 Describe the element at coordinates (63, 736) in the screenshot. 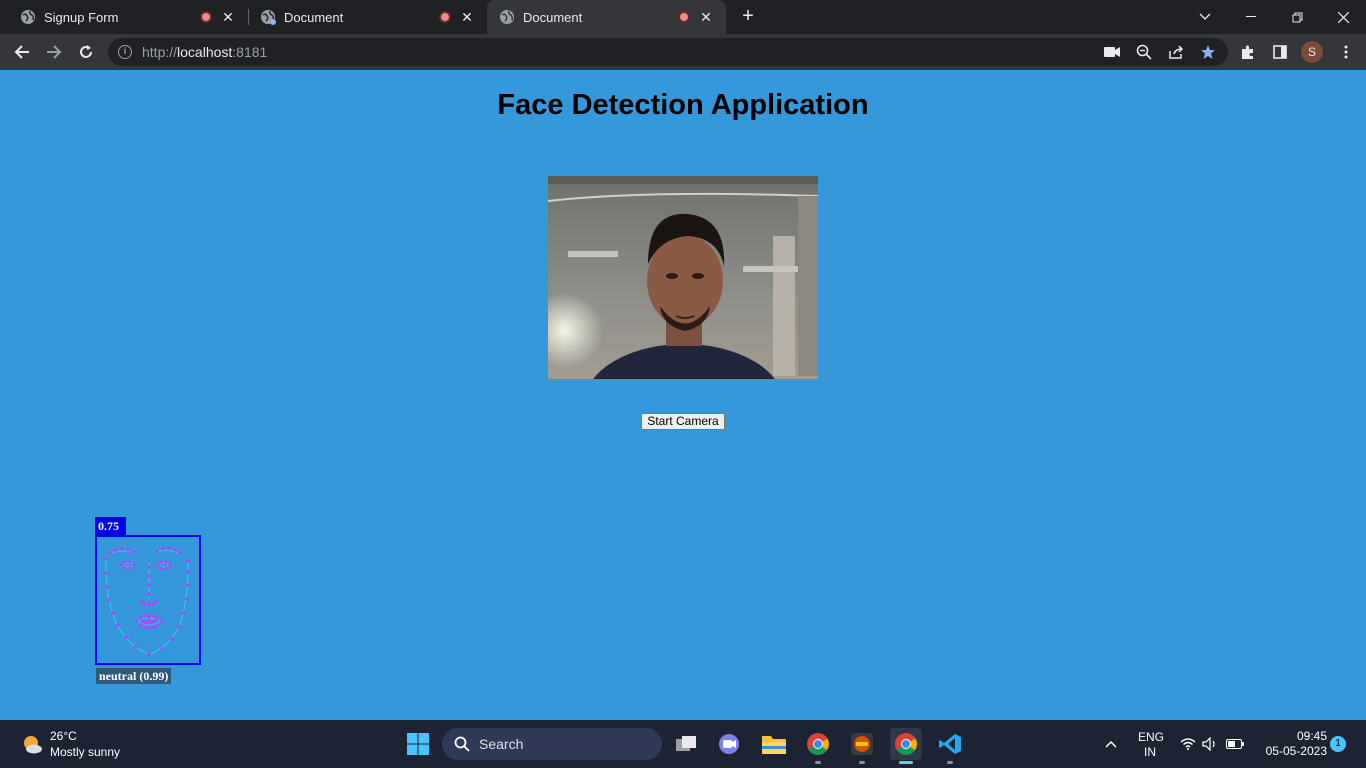

I see `weather-temperature: 26°C` at that location.